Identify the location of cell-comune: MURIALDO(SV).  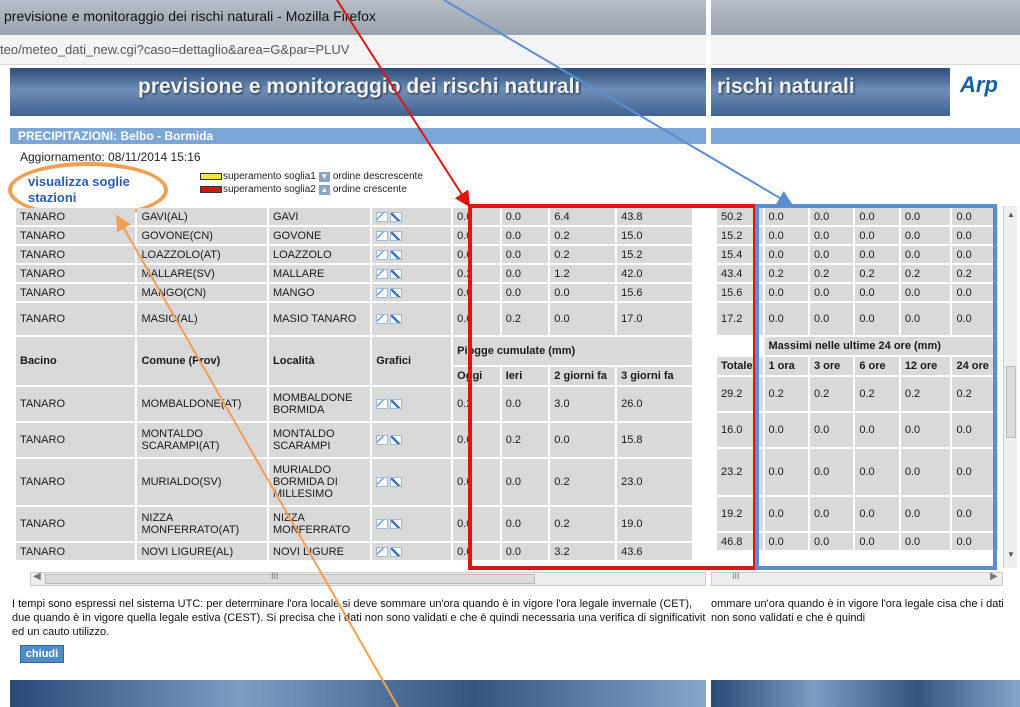
(202, 482).